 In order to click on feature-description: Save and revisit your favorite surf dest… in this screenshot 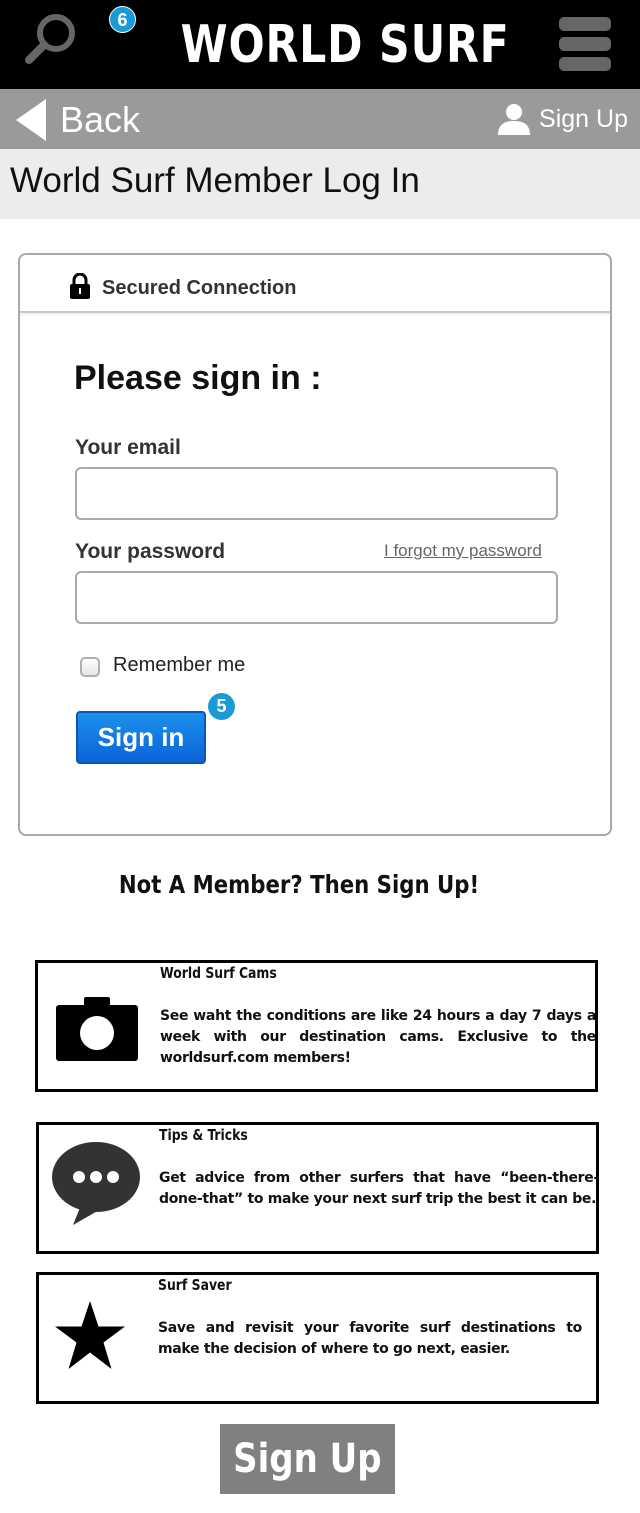, I will do `click(370, 1338)`.